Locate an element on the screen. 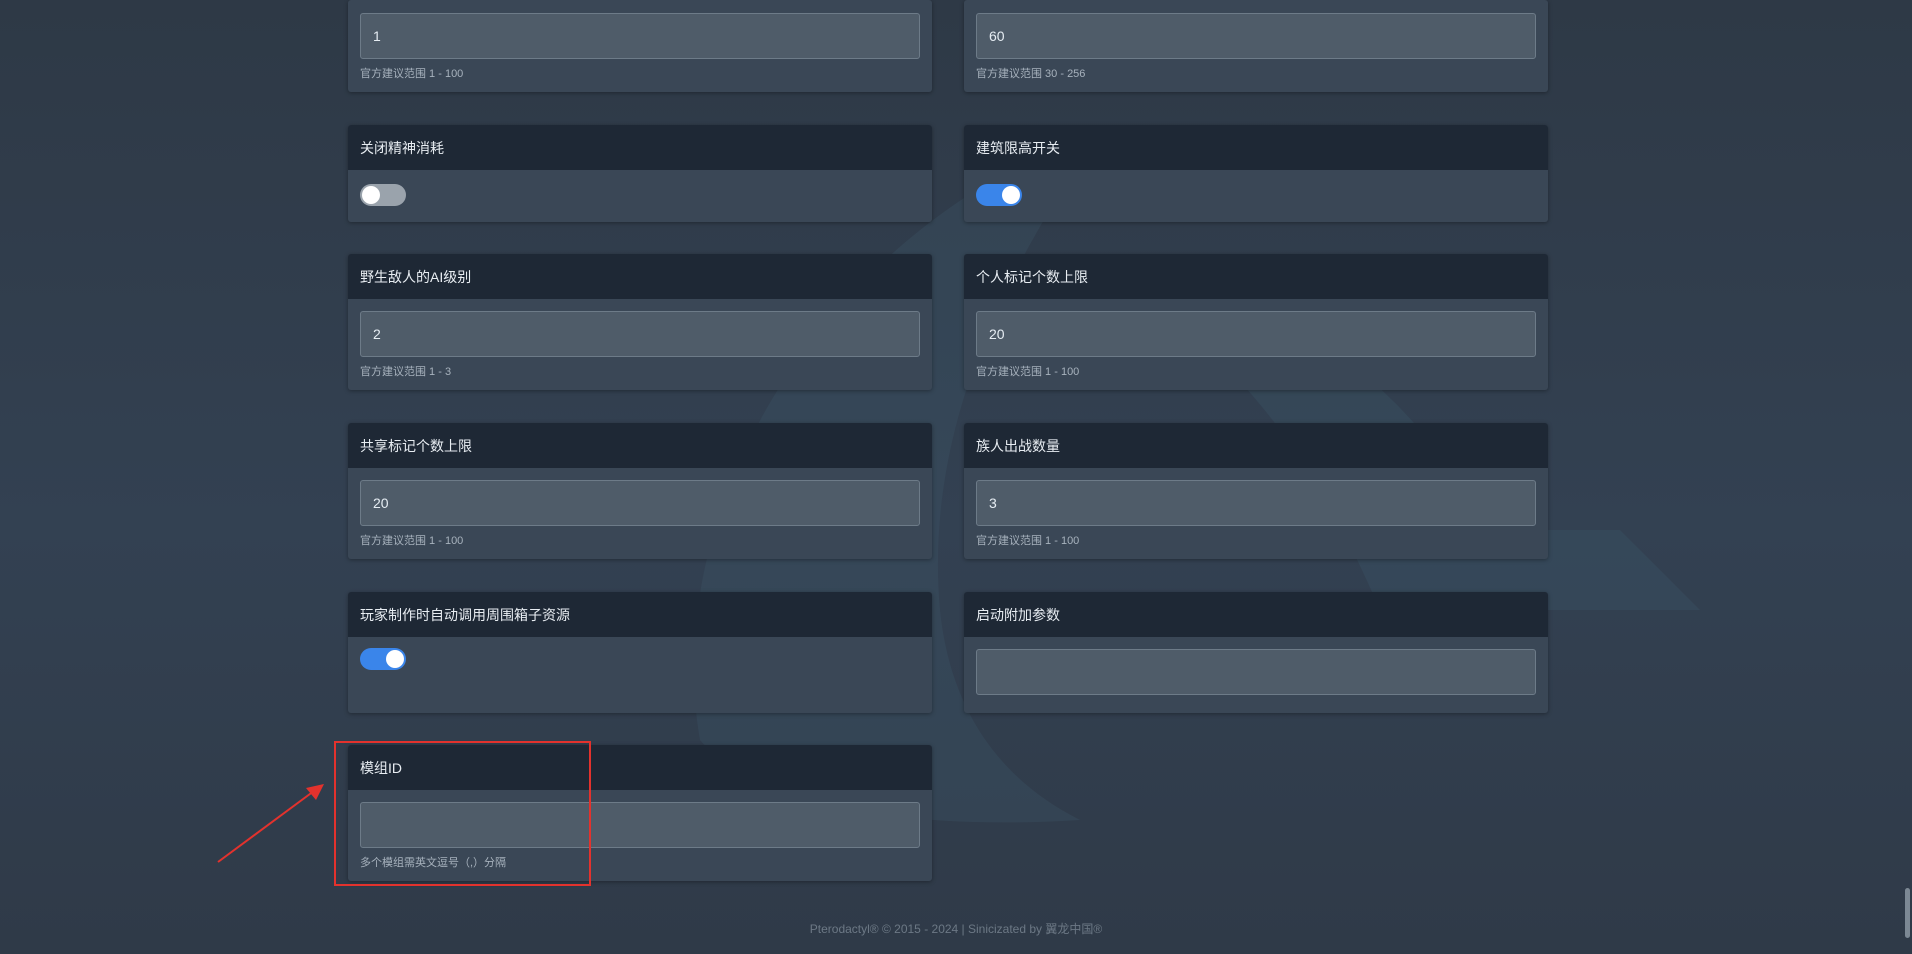  shared-markers-input is located at coordinates (640, 503).